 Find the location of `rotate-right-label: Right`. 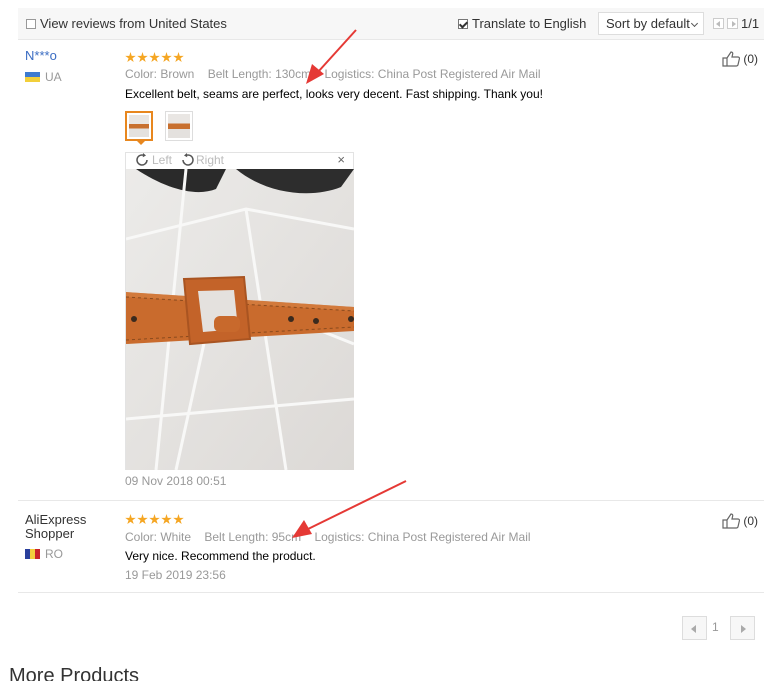

rotate-right-label: Right is located at coordinates (210, 160).